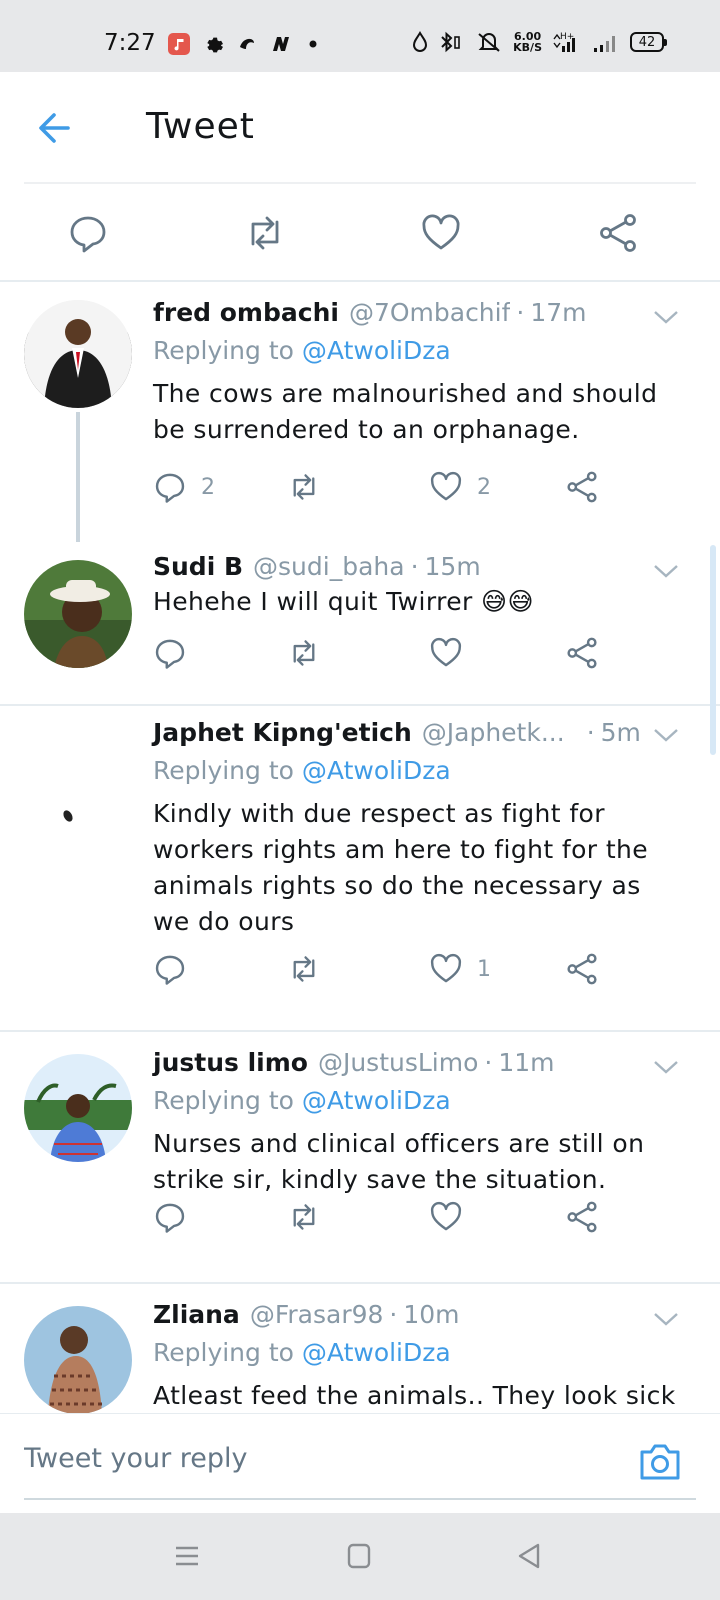 The height and width of the screenshot is (1600, 720). What do you see at coordinates (130, 43) in the screenshot?
I see `status-time: 7:27` at bounding box center [130, 43].